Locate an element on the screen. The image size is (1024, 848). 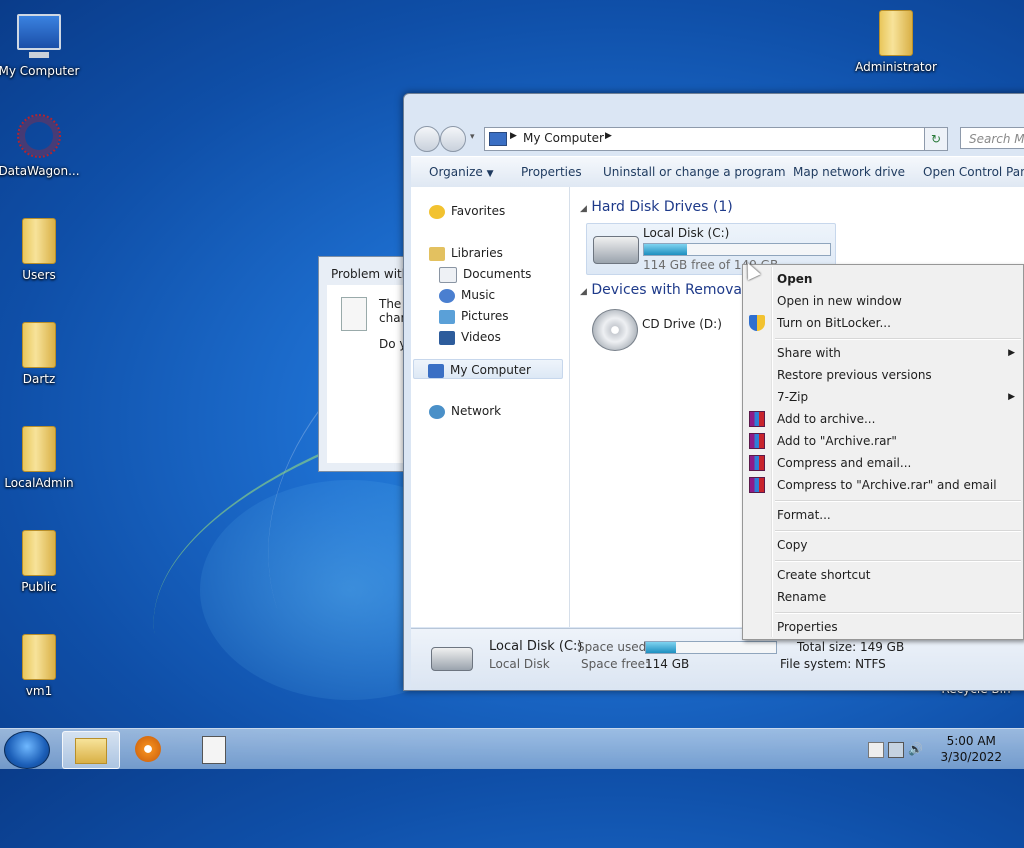
group-hard-disk-drives: ◢ Hard Disk Drives (1) is located at coordinates (656, 207).